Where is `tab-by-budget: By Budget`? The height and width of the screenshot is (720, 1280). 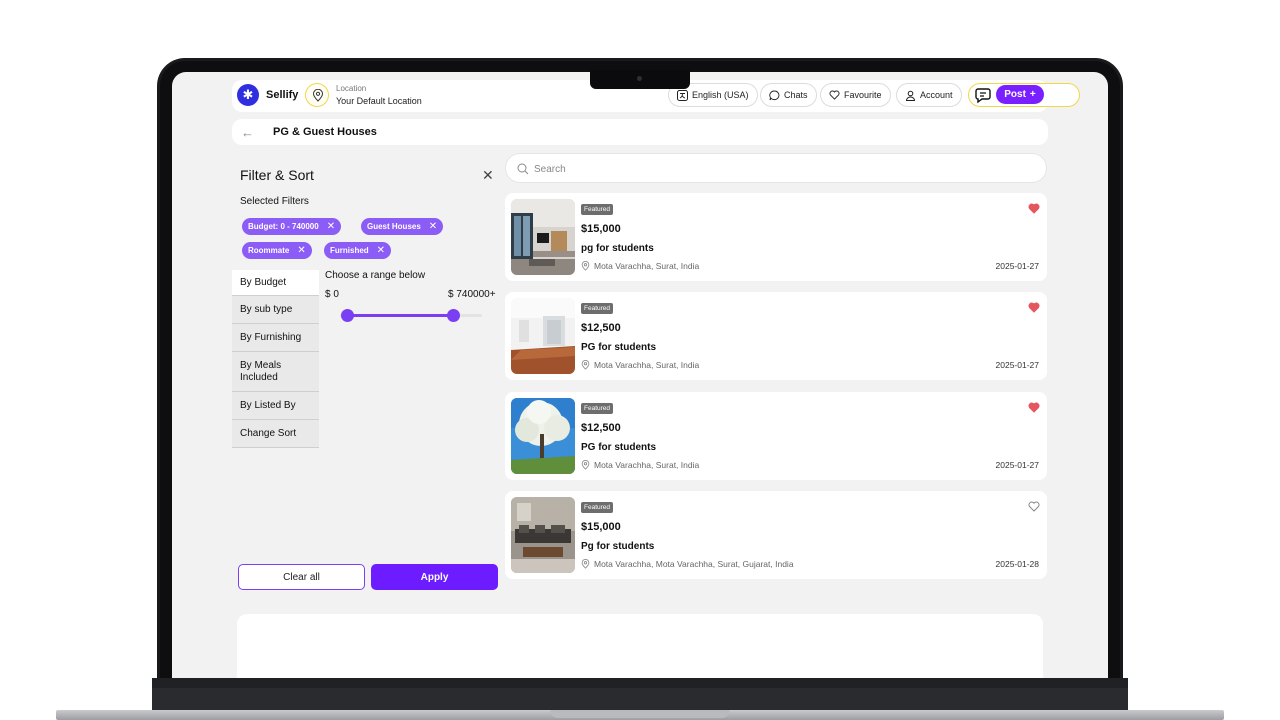 tab-by-budget: By Budget is located at coordinates (275, 283).